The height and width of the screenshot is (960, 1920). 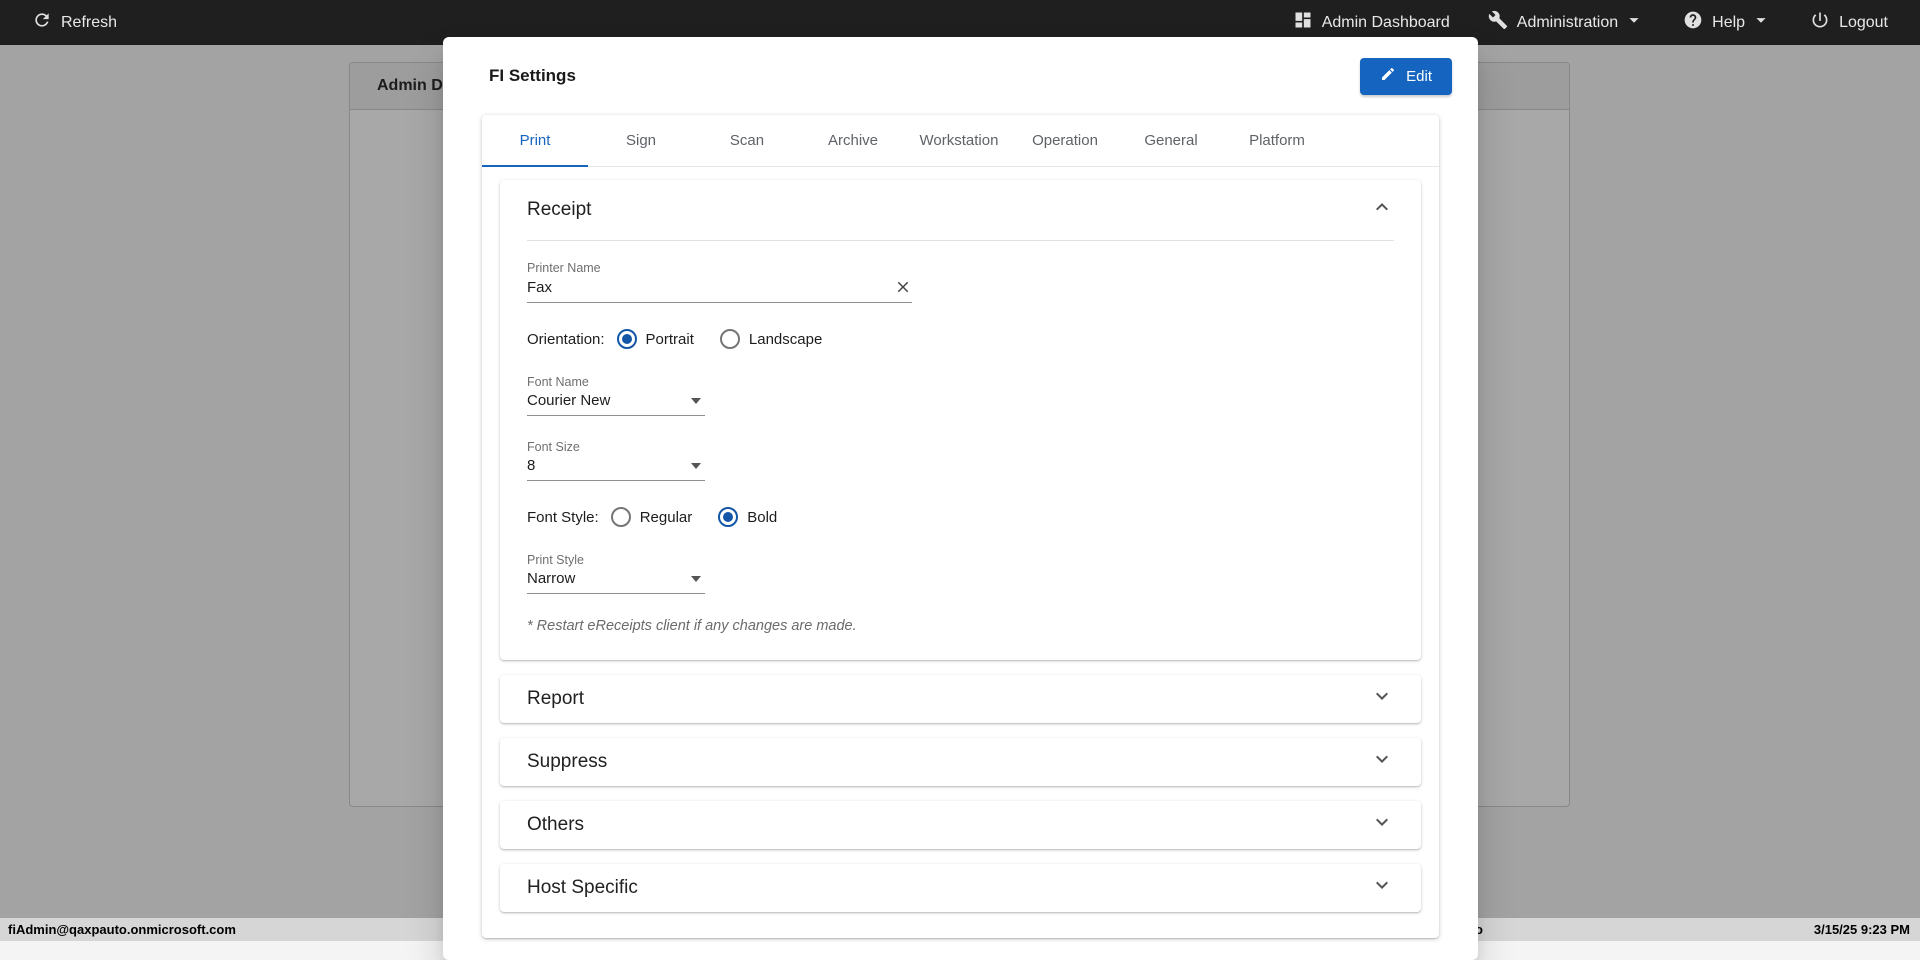 What do you see at coordinates (960, 282) in the screenshot?
I see `printer-name-field: Printer Name Fax` at bounding box center [960, 282].